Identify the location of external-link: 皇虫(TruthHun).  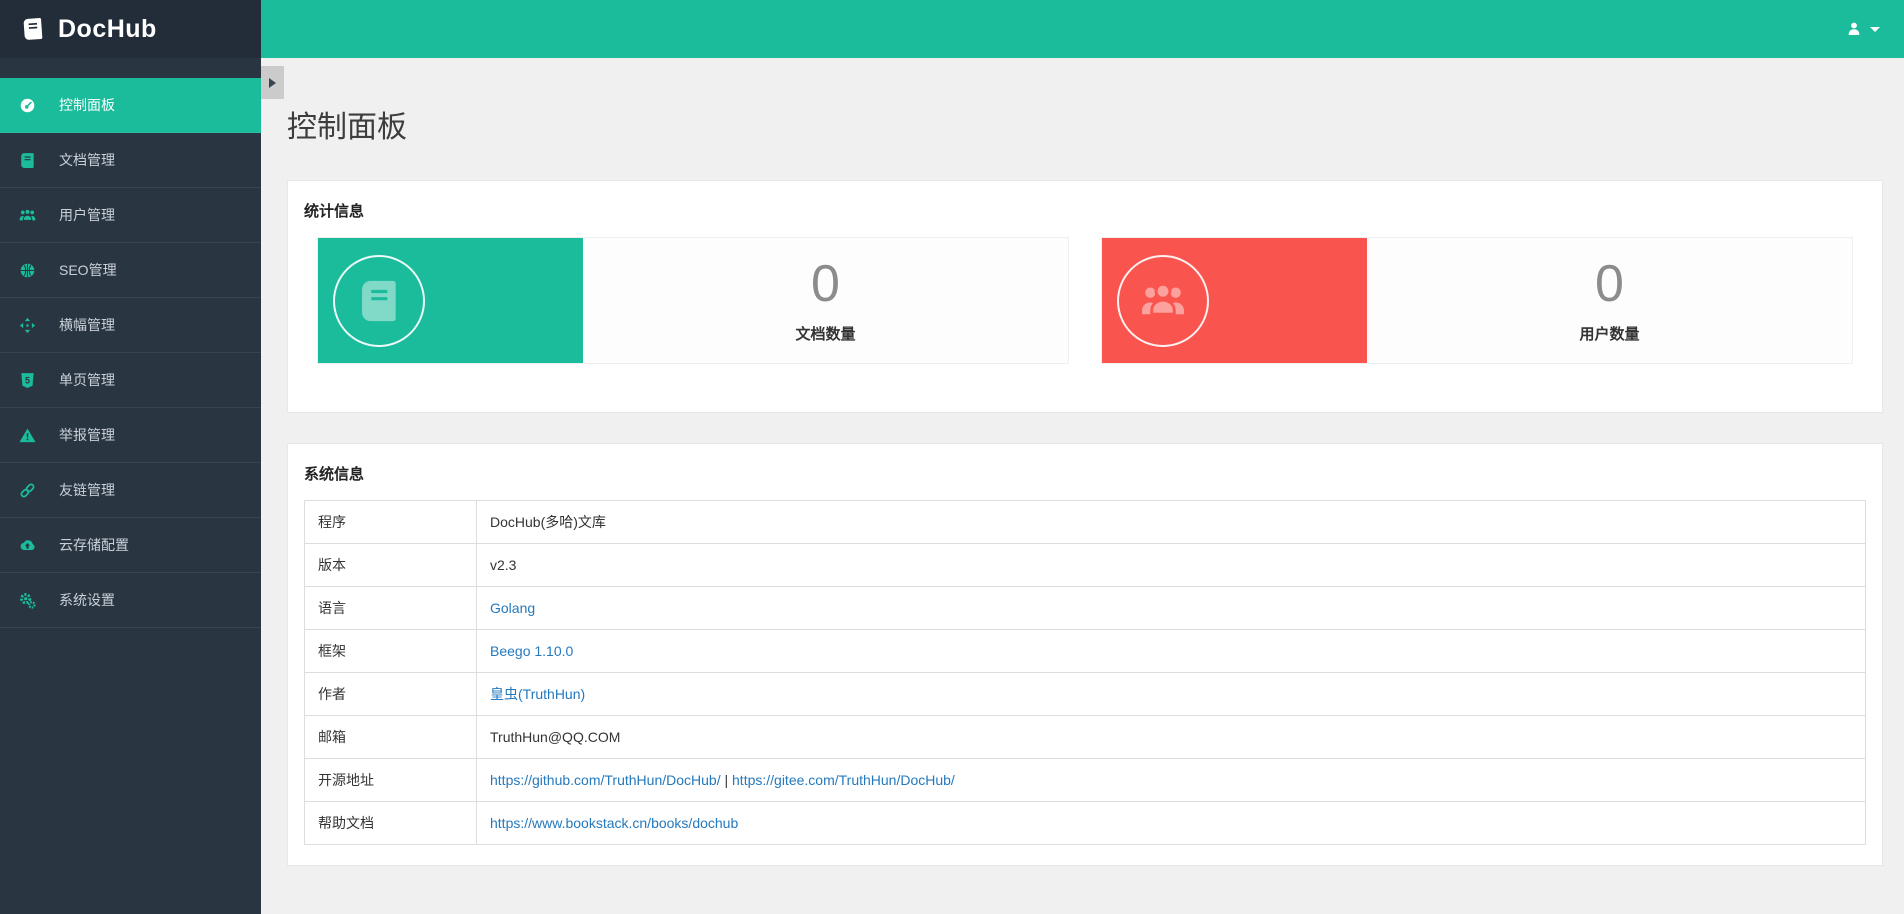
(537, 694).